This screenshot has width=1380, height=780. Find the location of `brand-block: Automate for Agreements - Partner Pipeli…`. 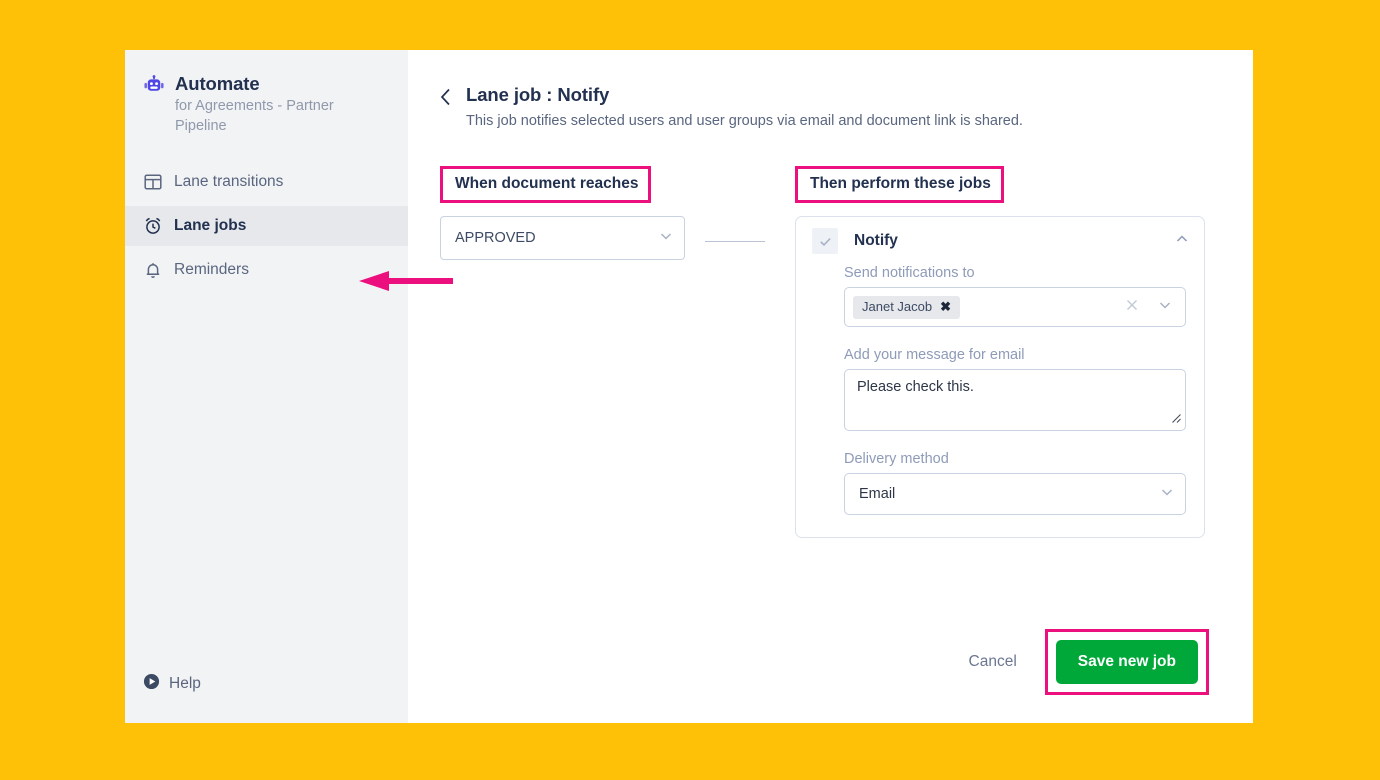

brand-block: Automate for Agreements - Partner Pipeli… is located at coordinates (266, 100).